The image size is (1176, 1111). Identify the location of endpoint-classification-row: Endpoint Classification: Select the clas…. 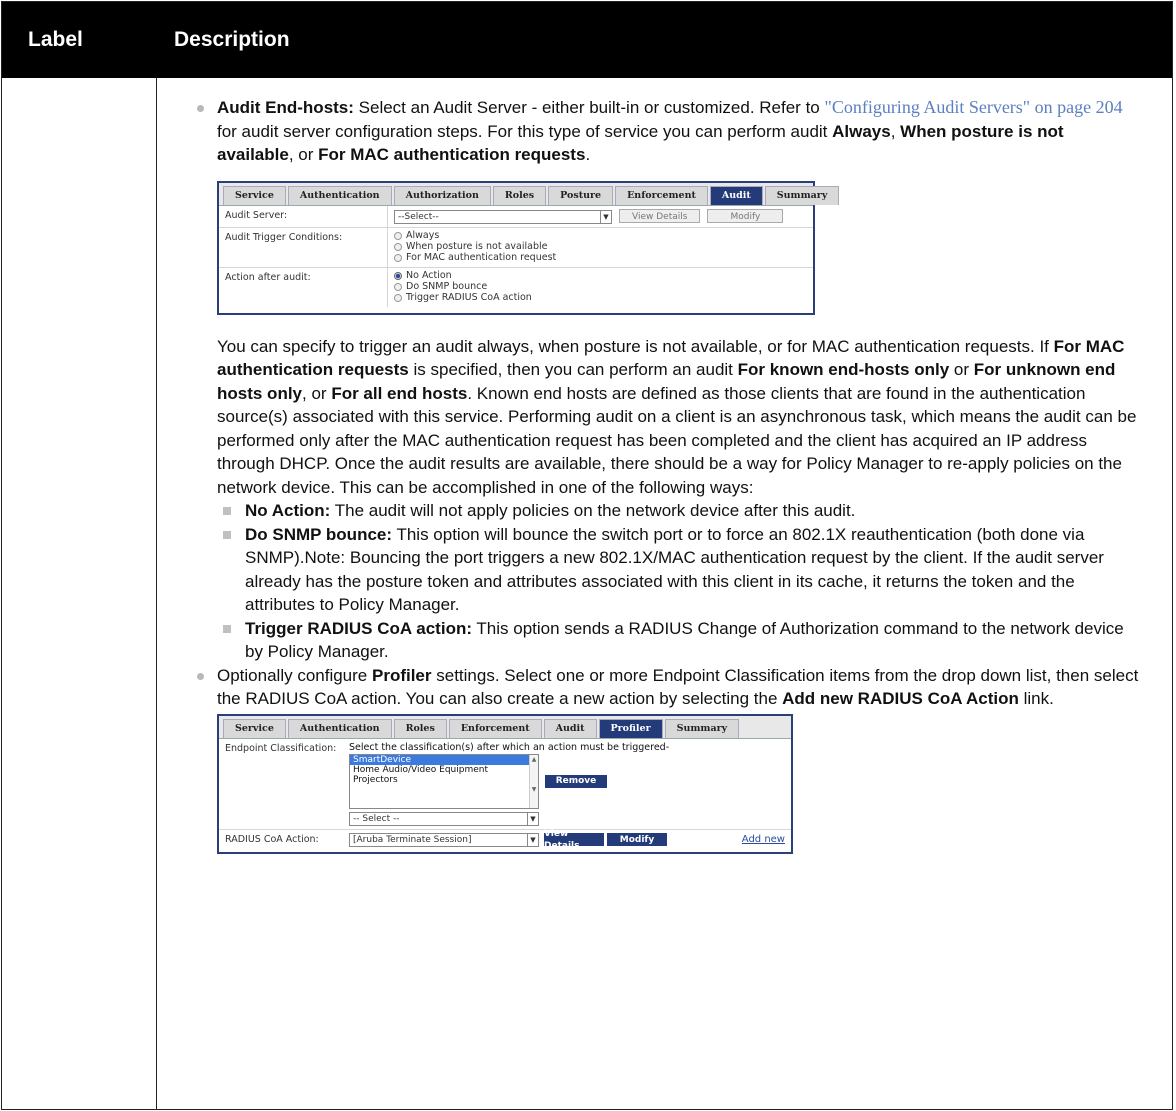
(505, 784).